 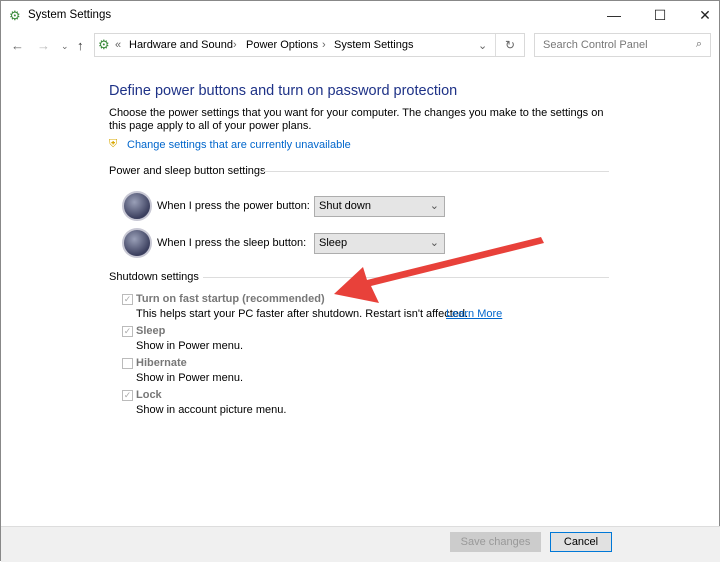 What do you see at coordinates (439, 270) in the screenshot?
I see `annotation-arrow` at bounding box center [439, 270].